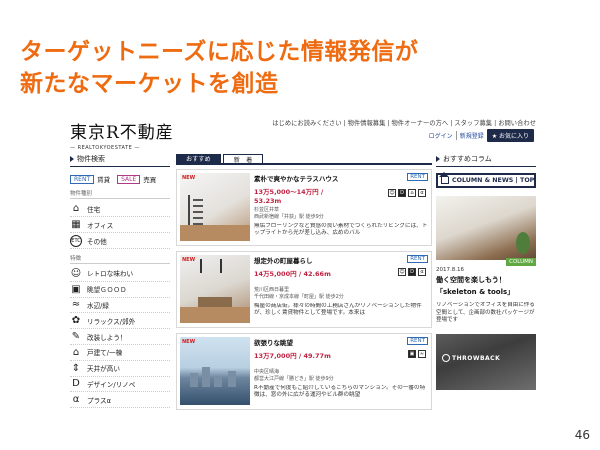 This screenshot has width=600, height=450. Describe the element at coordinates (111, 384) in the screenshot. I see `feature-label: デザイン/リノベ` at that location.